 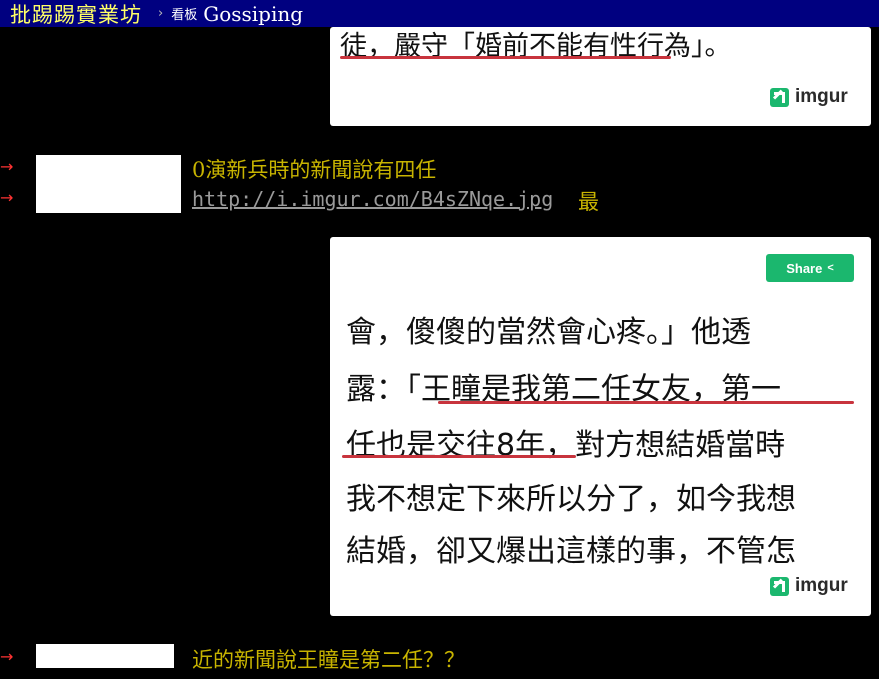 What do you see at coordinates (804, 268) in the screenshot?
I see `share-button-label: Share` at bounding box center [804, 268].